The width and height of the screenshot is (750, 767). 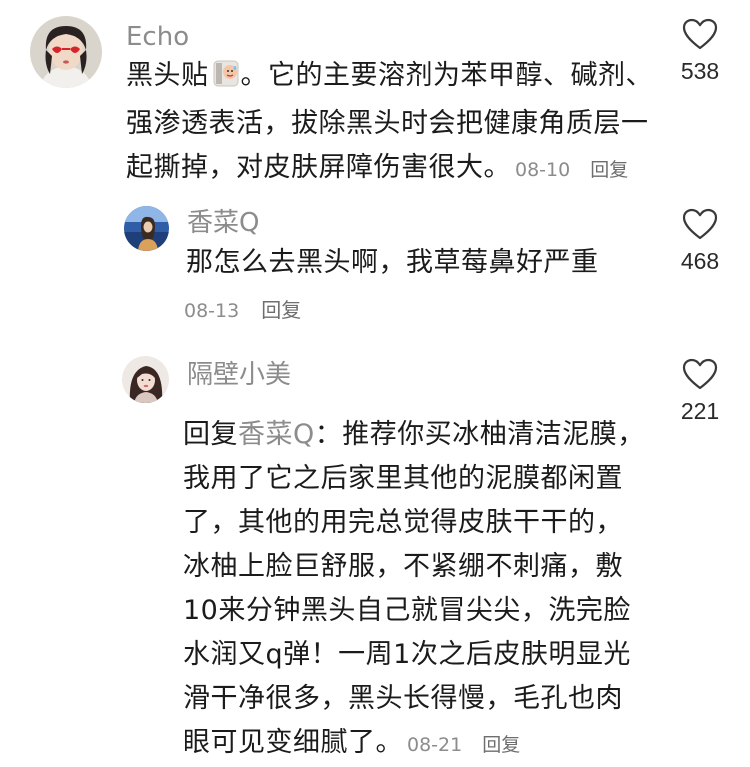 I want to click on comment-text-line: ：推荐你买冰柚清洁泥膜，, so click(x=479, y=434).